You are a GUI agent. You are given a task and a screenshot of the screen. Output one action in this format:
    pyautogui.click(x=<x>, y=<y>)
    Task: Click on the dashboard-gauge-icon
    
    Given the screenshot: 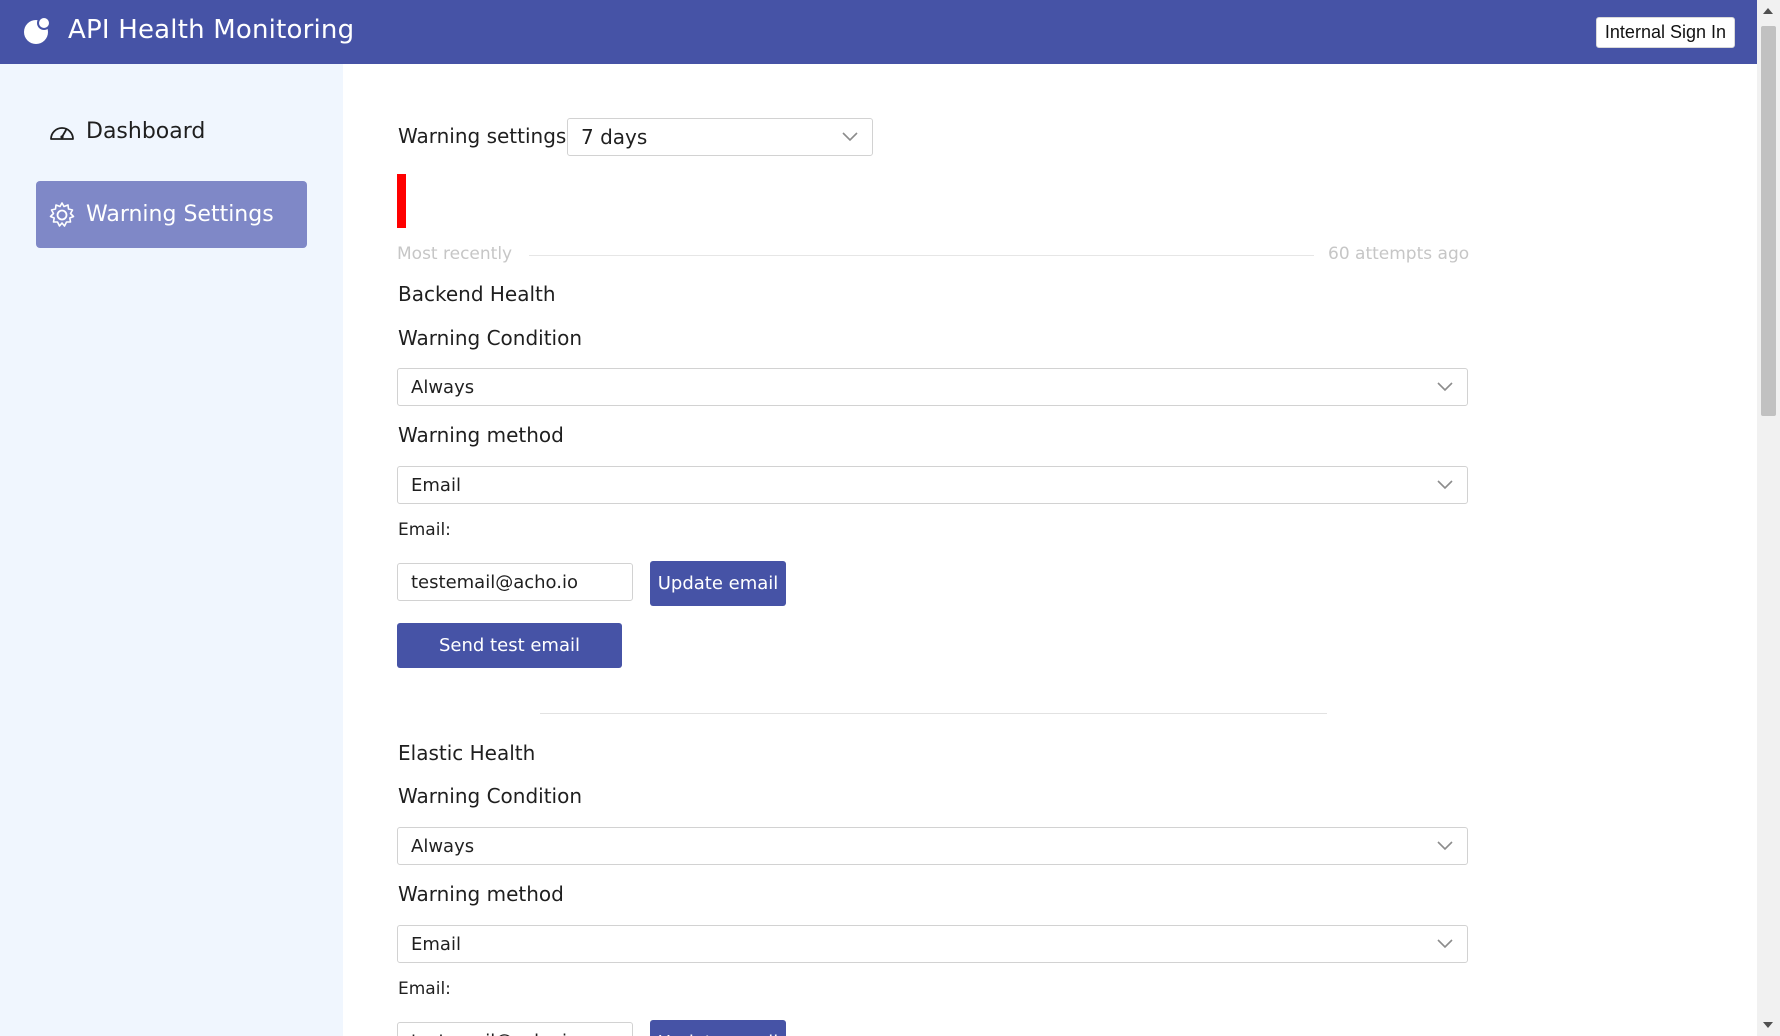 What is the action you would take?
    pyautogui.click(x=62, y=133)
    